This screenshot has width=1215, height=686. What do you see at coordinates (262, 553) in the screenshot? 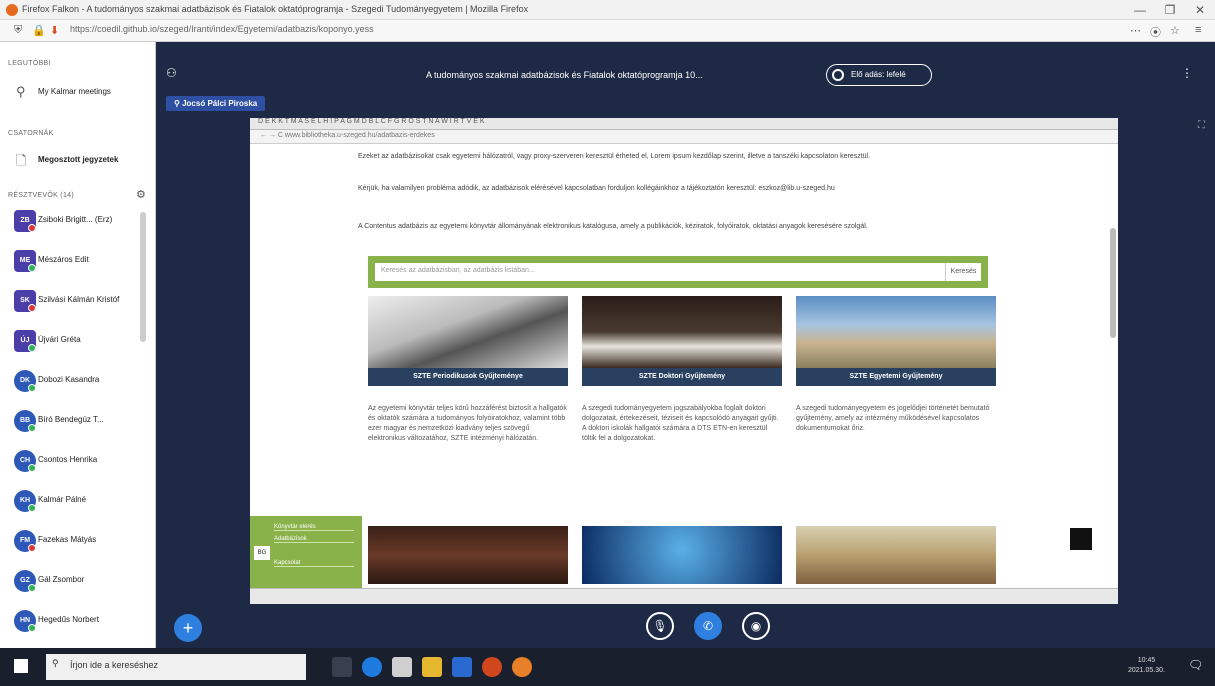
I see `panel-icon: BG` at bounding box center [262, 553].